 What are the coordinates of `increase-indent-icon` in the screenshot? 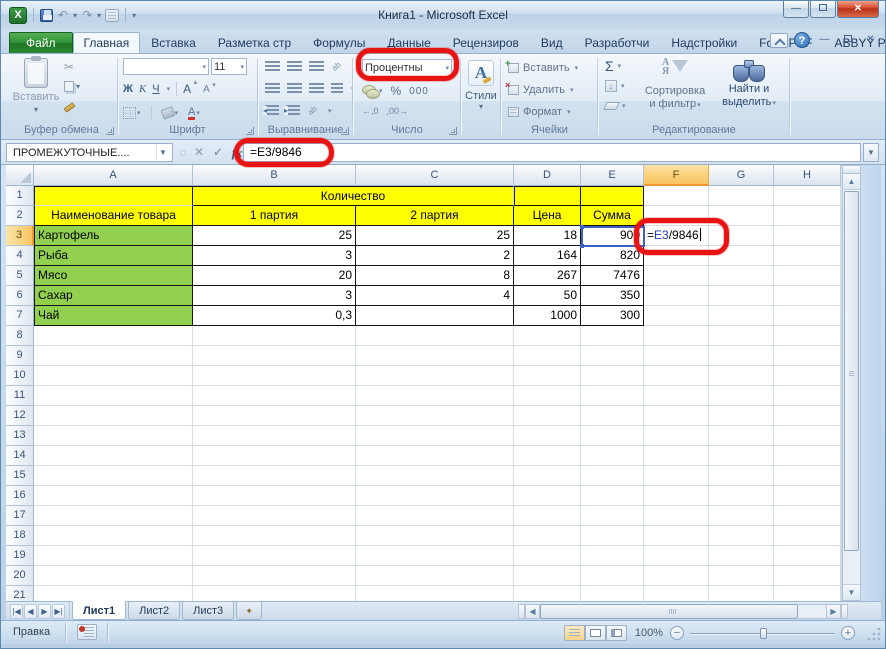 It's located at (292, 110).